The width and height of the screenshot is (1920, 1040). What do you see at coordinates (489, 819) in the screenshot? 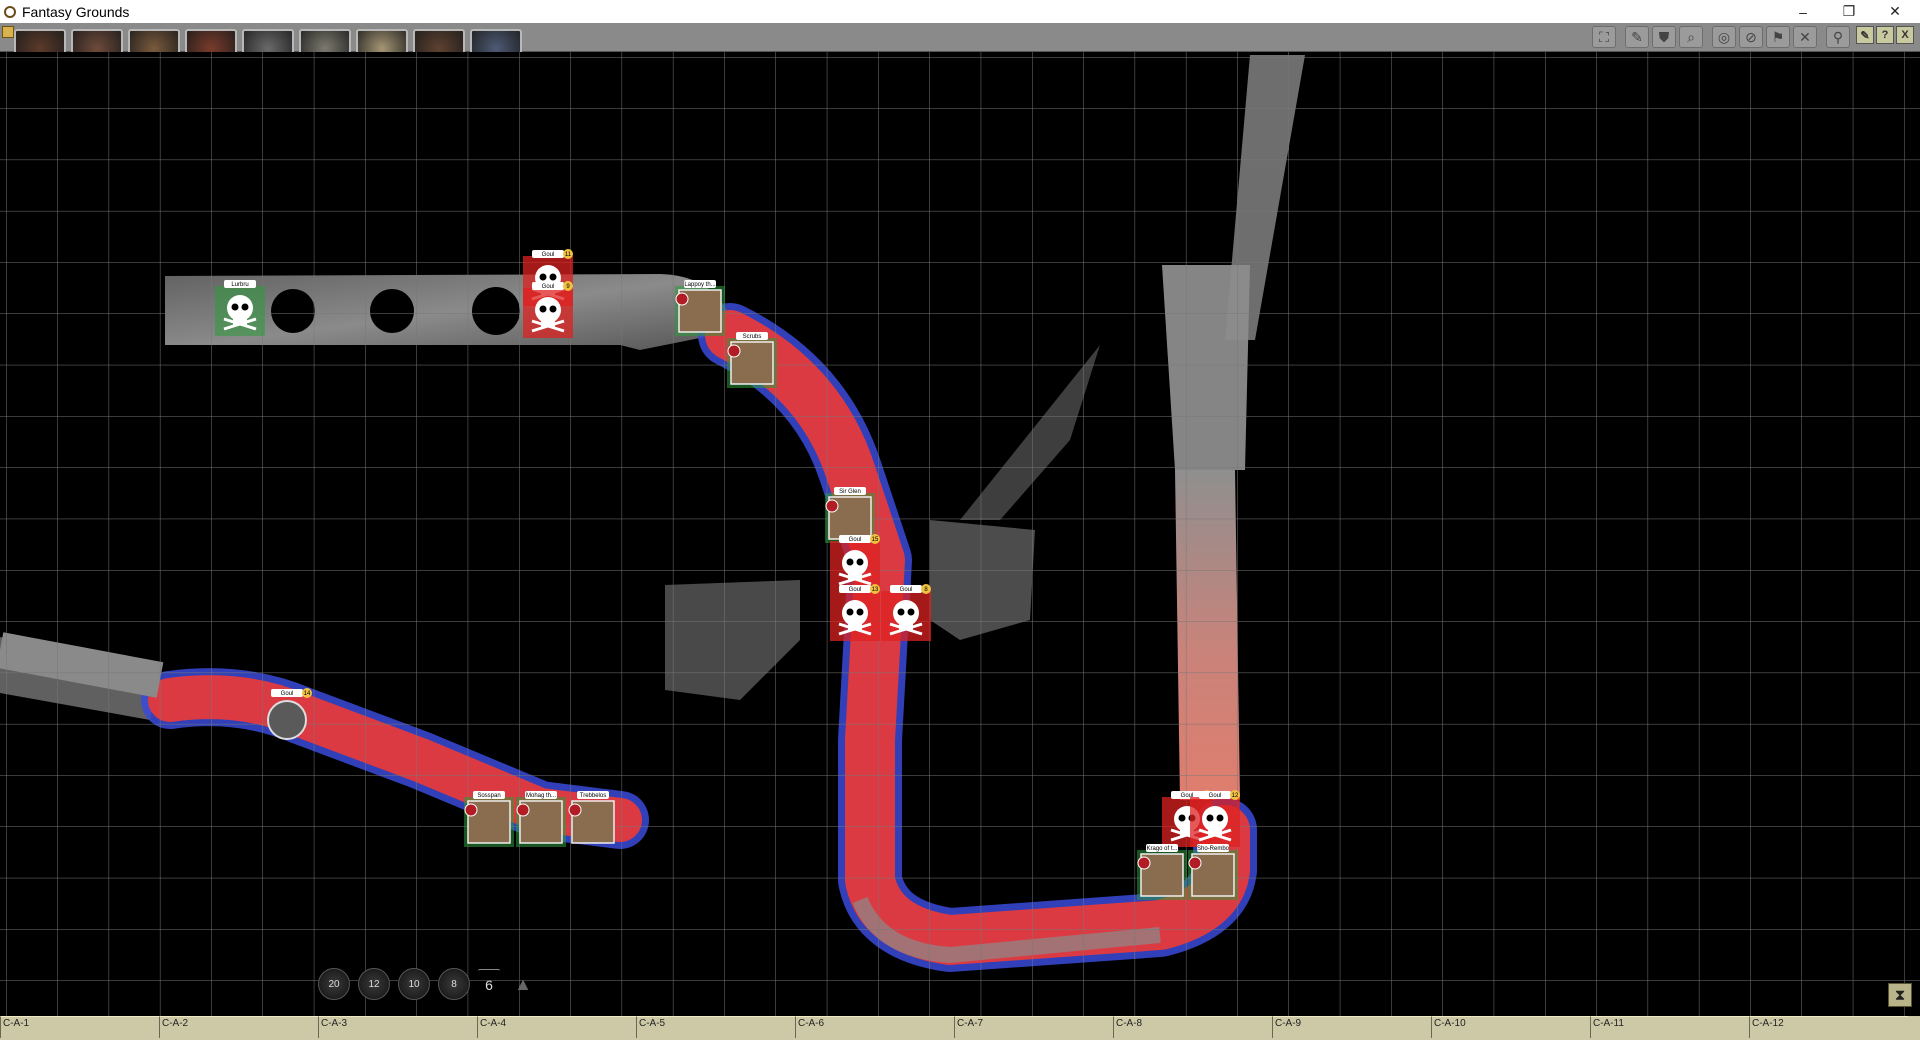
I see `token-10: Sosspan` at bounding box center [489, 819].